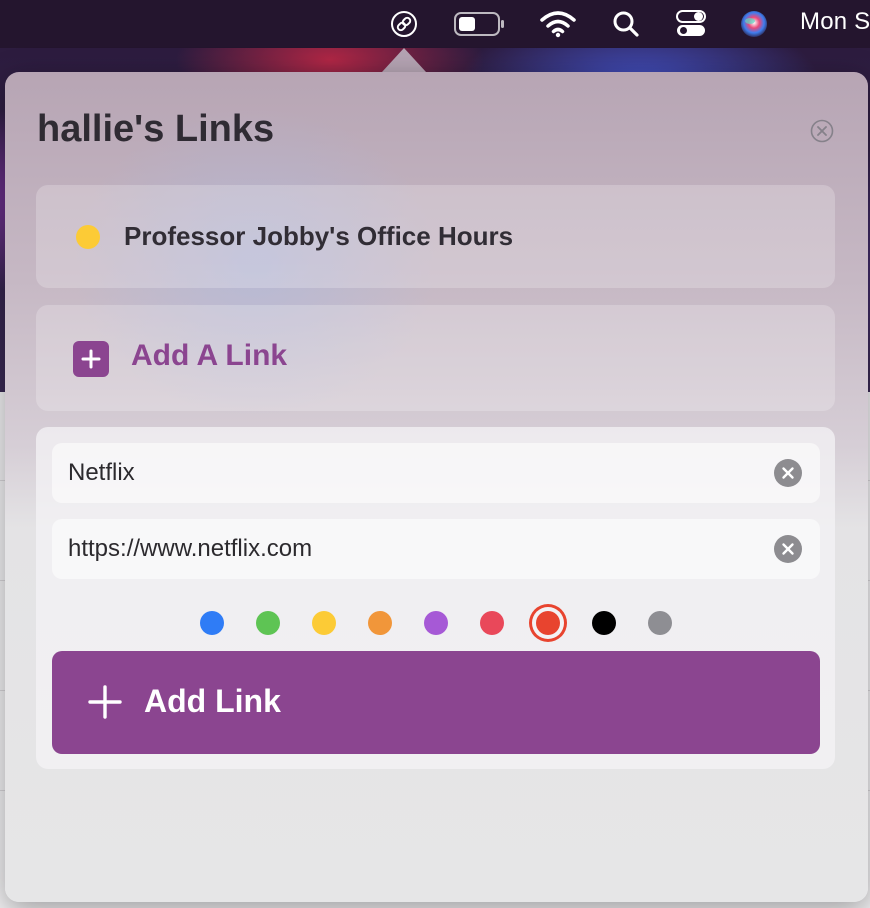 This screenshot has width=870, height=908. Describe the element at coordinates (436, 702) in the screenshot. I see `add-link-button: Add Link` at that location.